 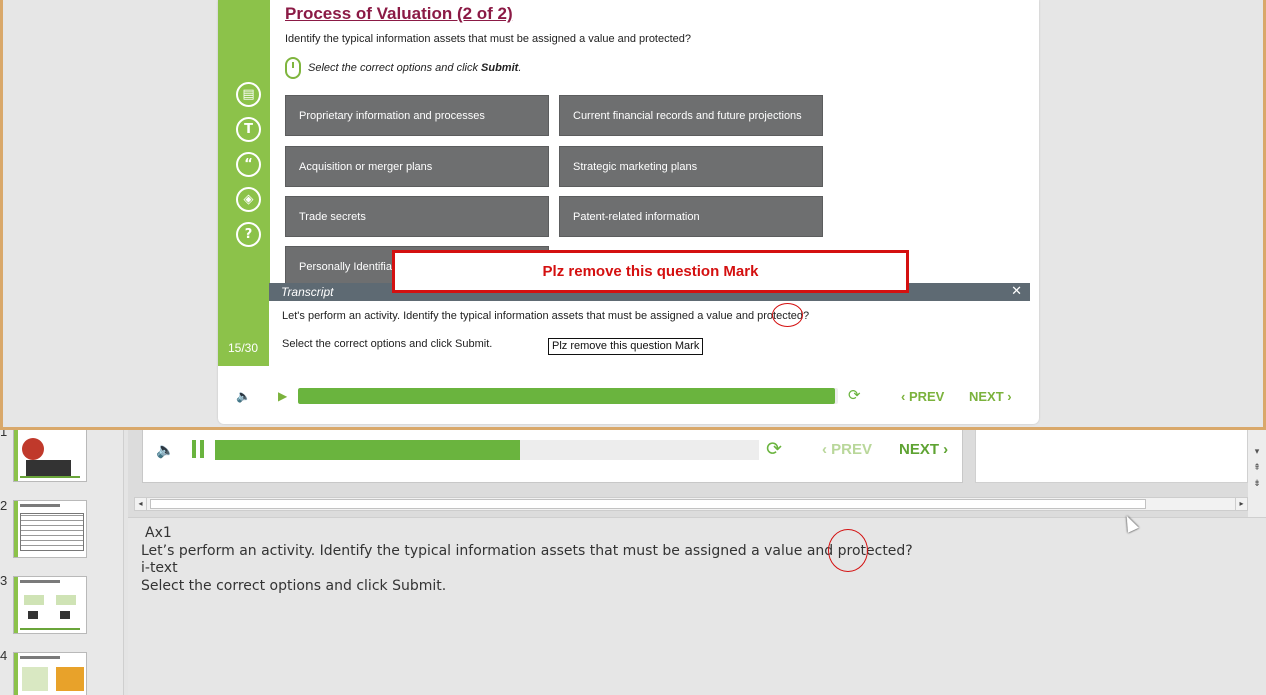 I want to click on instruction-suffix: ., so click(x=520, y=68).